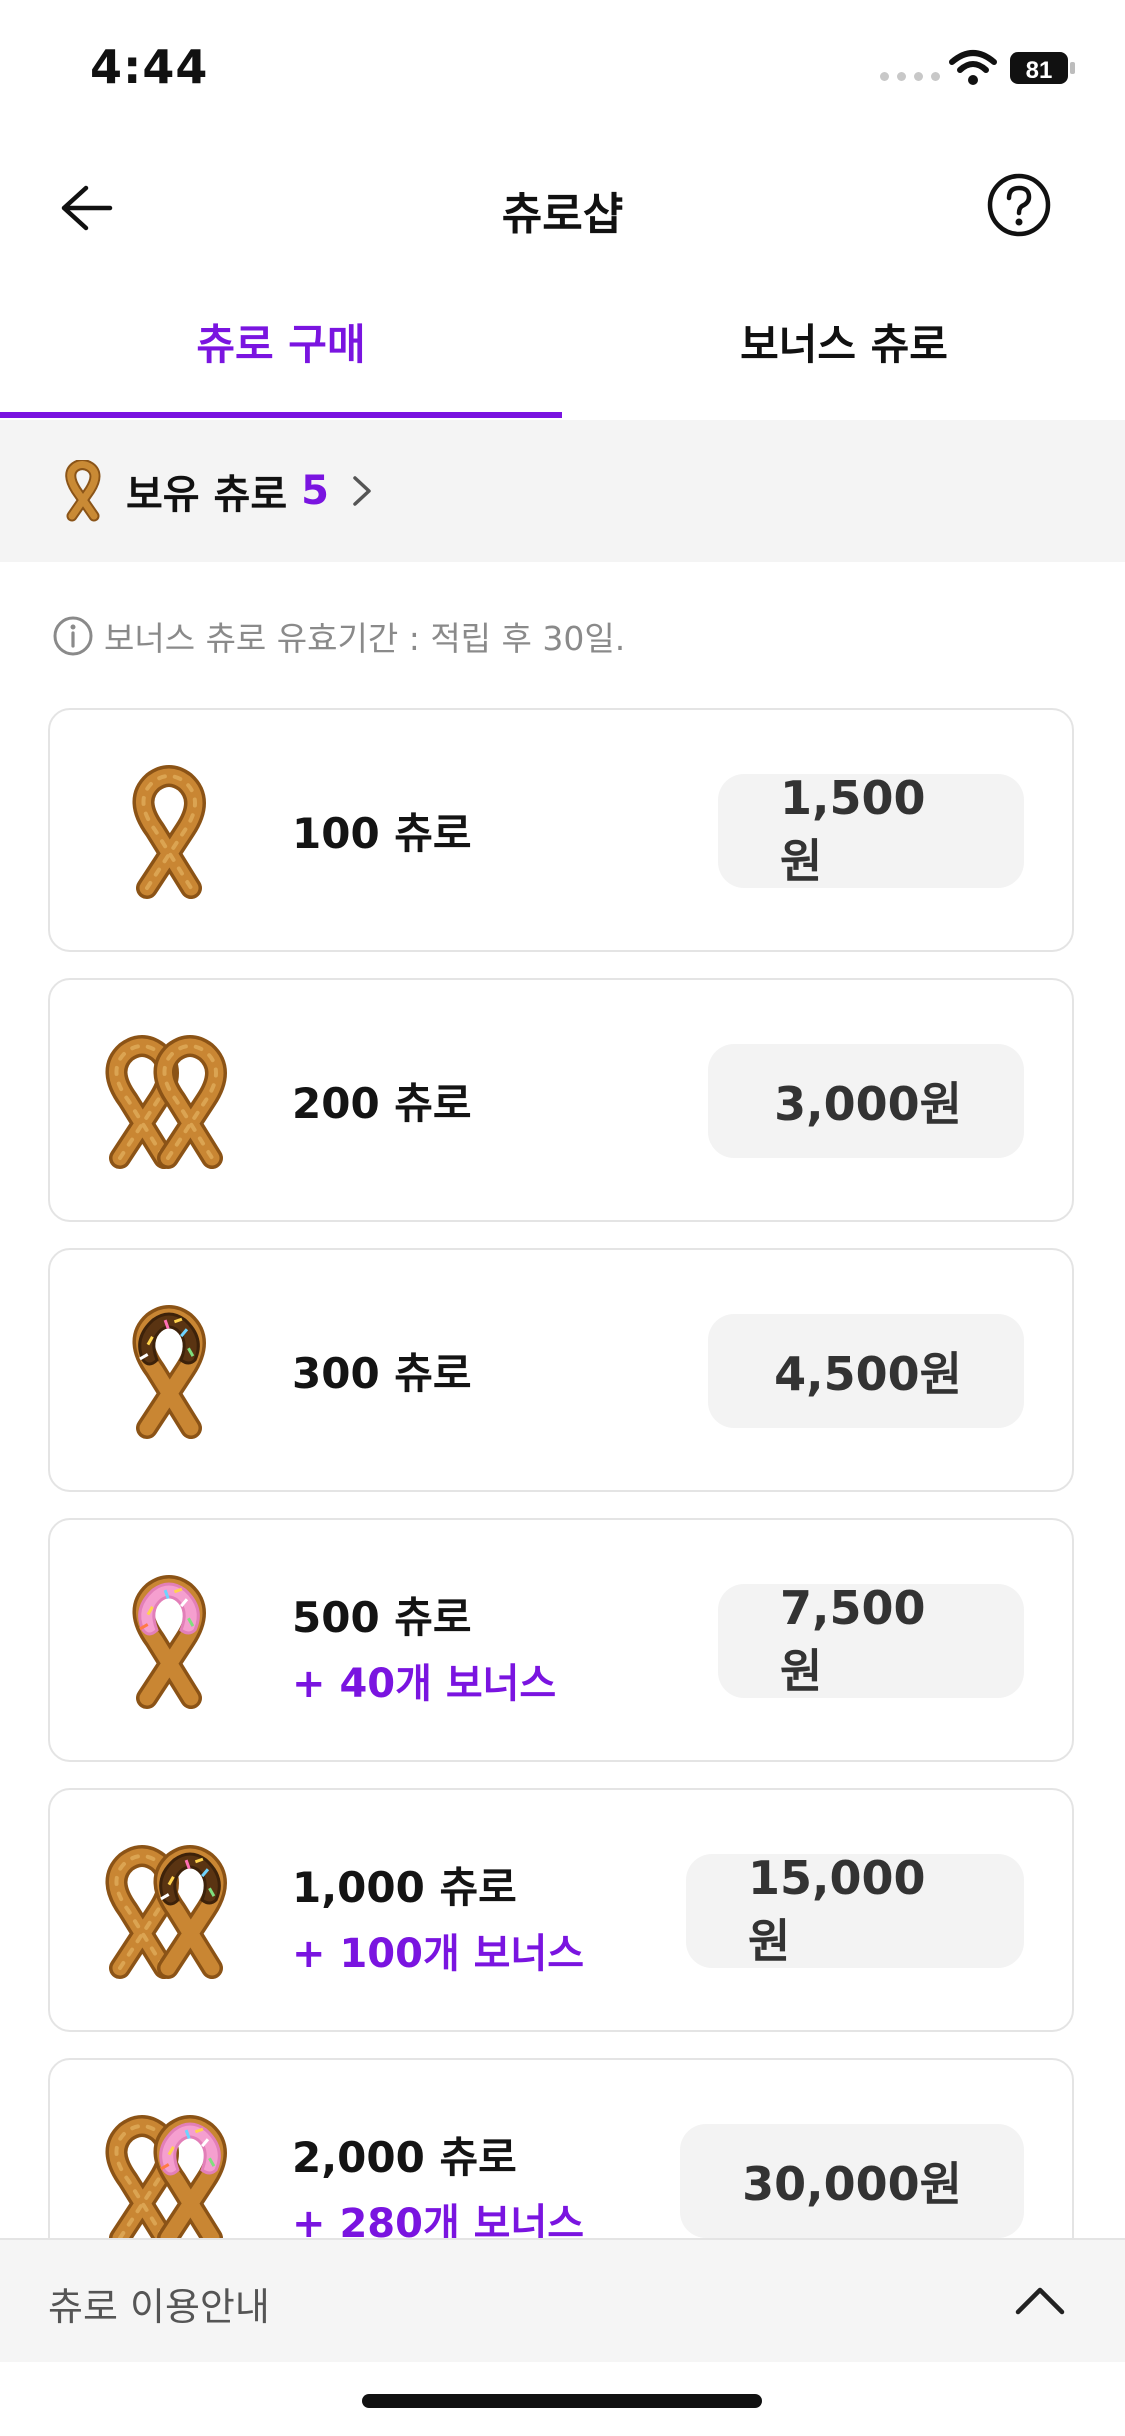 The height and width of the screenshot is (2436, 1125). I want to click on tab-bar: 츄로 구매 보너스 츄로, so click(562, 355).